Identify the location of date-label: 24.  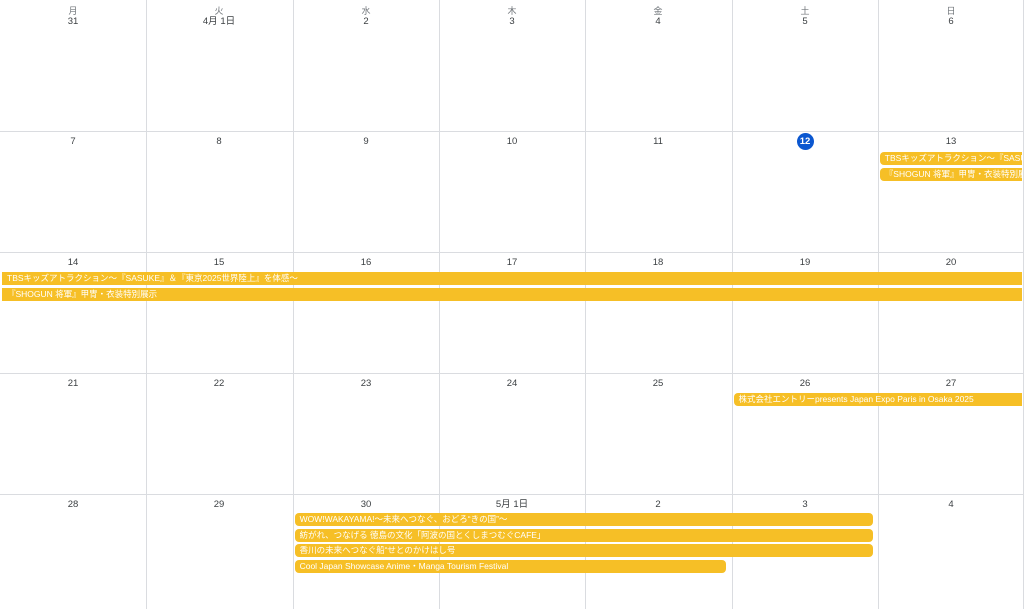
(512, 383).